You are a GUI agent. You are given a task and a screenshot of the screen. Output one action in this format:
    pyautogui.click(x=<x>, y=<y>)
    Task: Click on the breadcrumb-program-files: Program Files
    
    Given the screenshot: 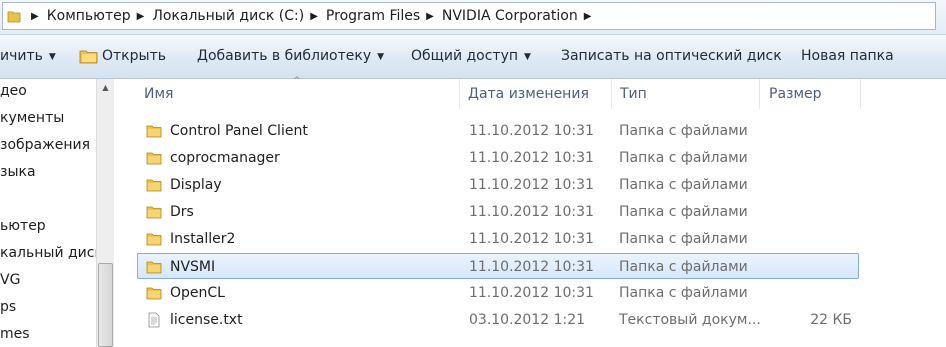 What is the action you would take?
    pyautogui.click(x=373, y=16)
    